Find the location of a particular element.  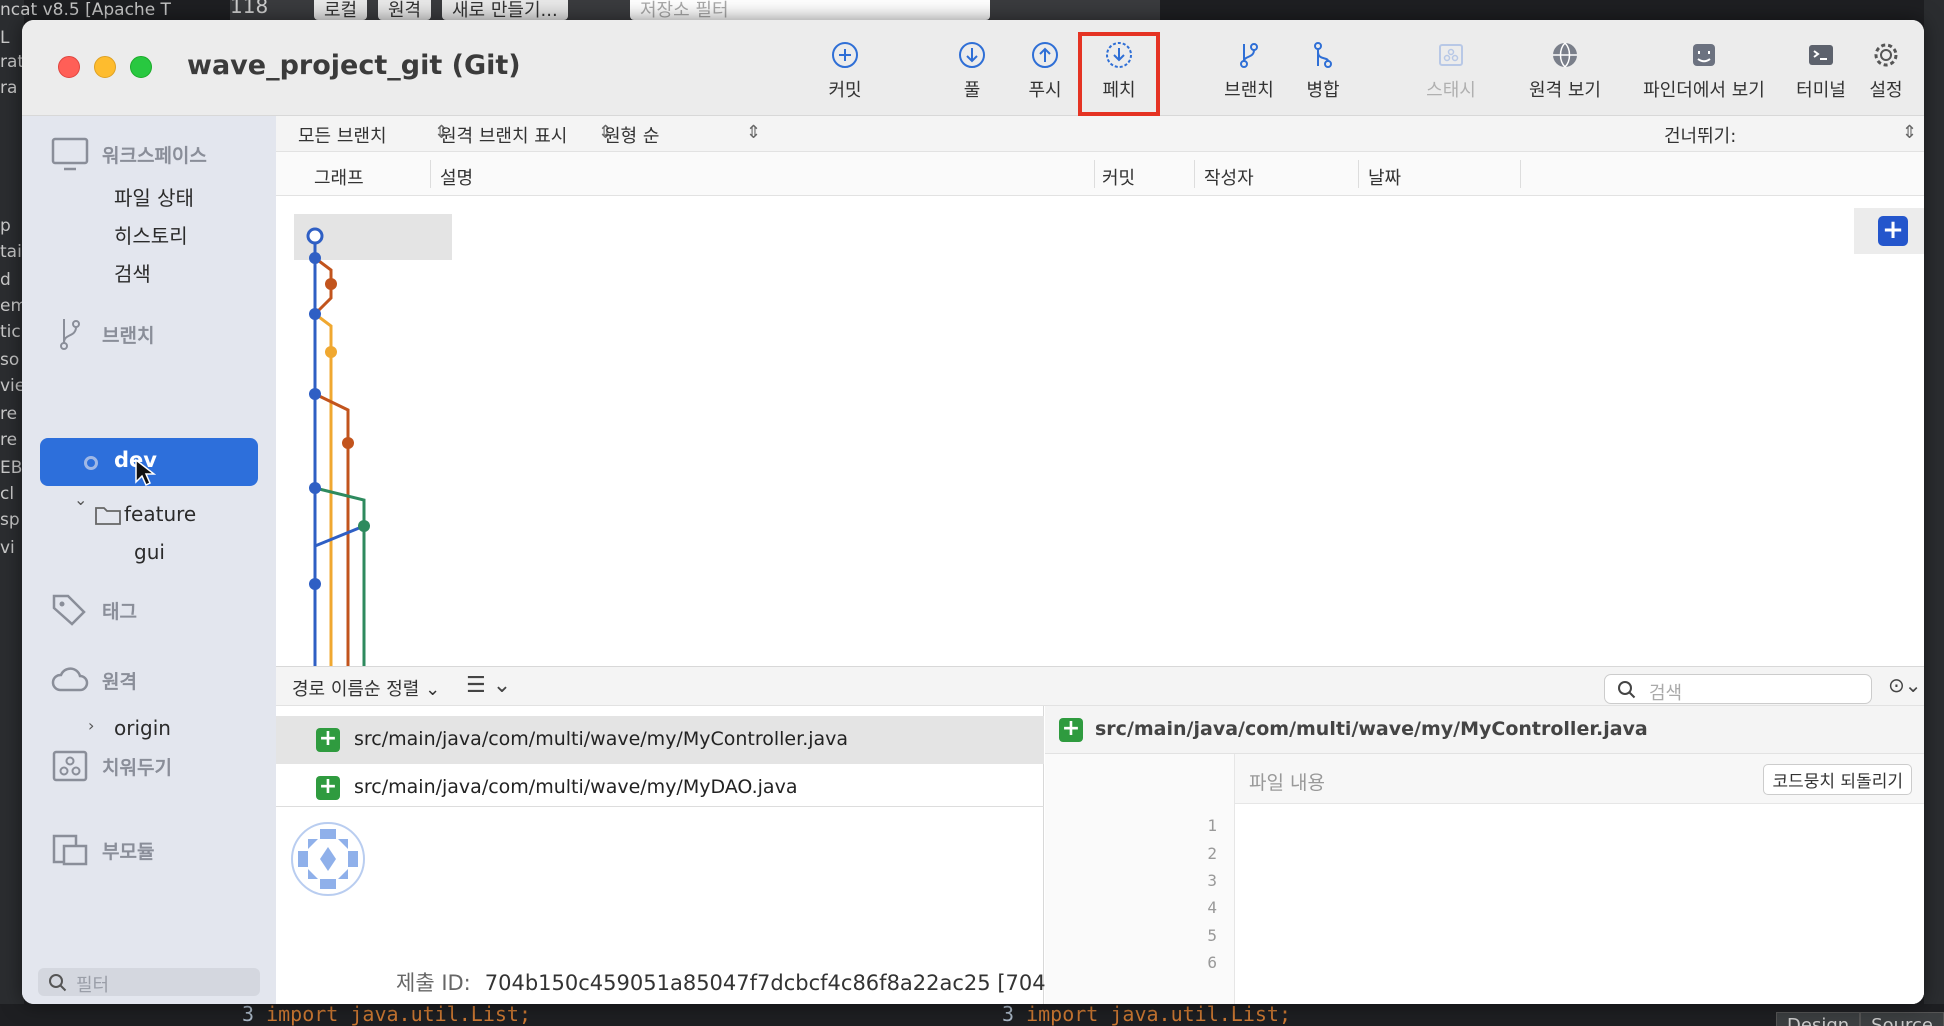

sidebar-tags-label: 태그 is located at coordinates (119, 611).